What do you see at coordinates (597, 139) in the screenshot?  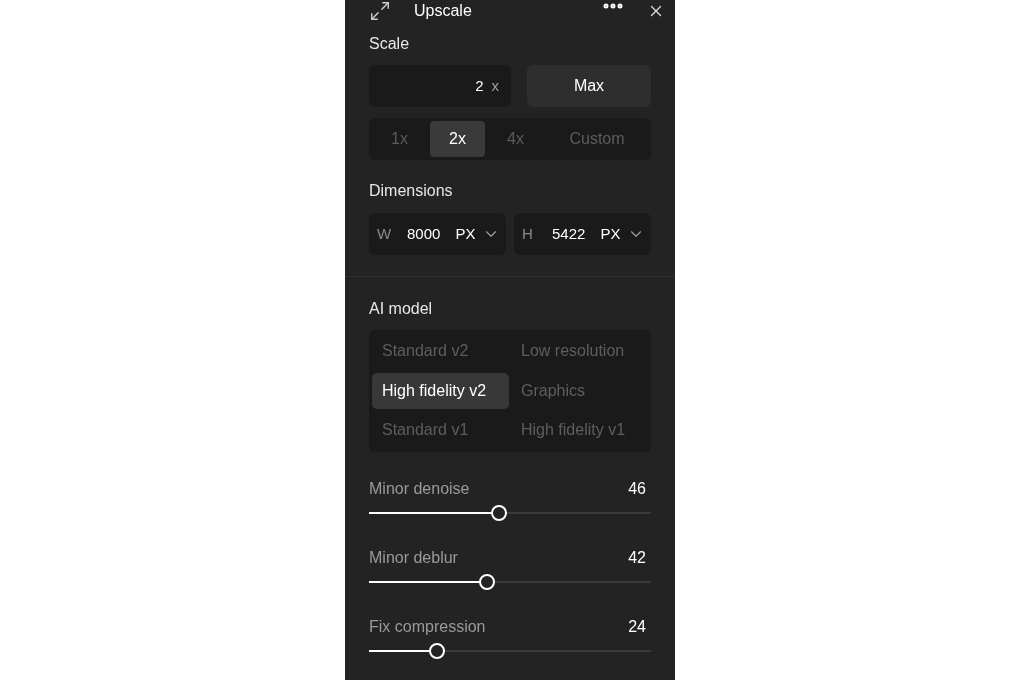 I see `scale-preset-tab: Custom` at bounding box center [597, 139].